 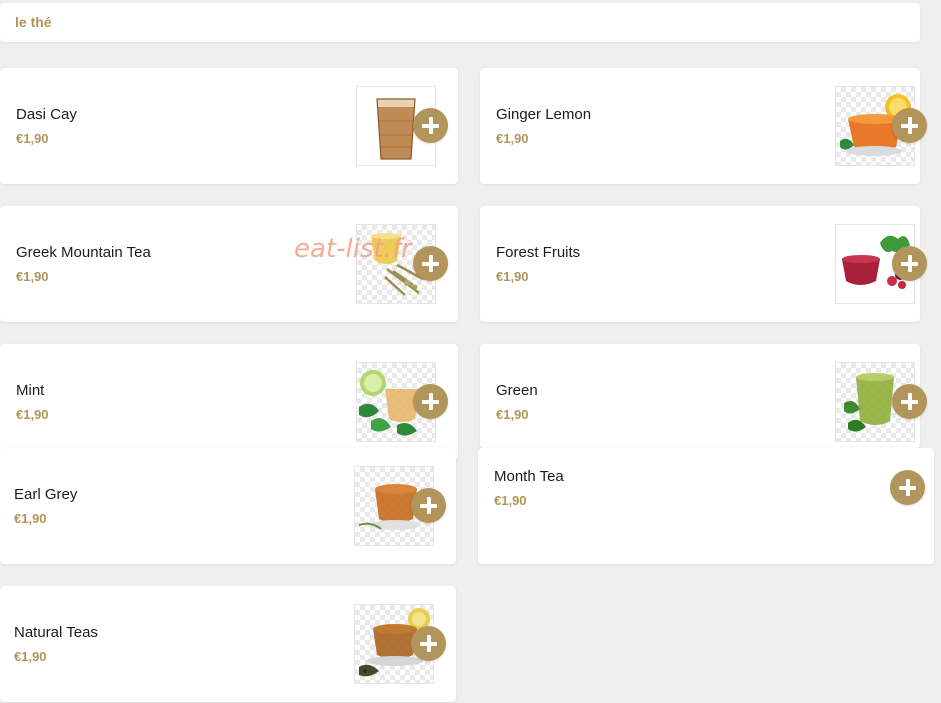 I want to click on menu-item-card: Green €1,90, so click(x=703, y=396).